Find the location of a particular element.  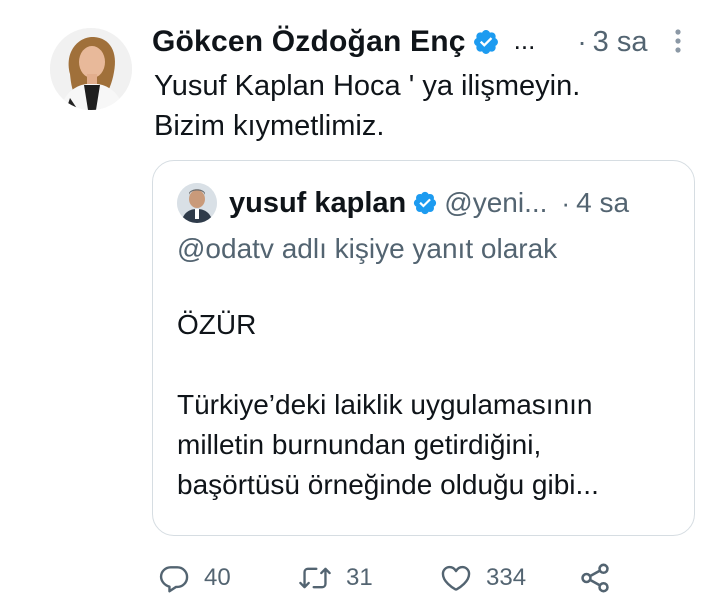

tweet-action-bar: 40 31 334 is located at coordinates (418, 578).